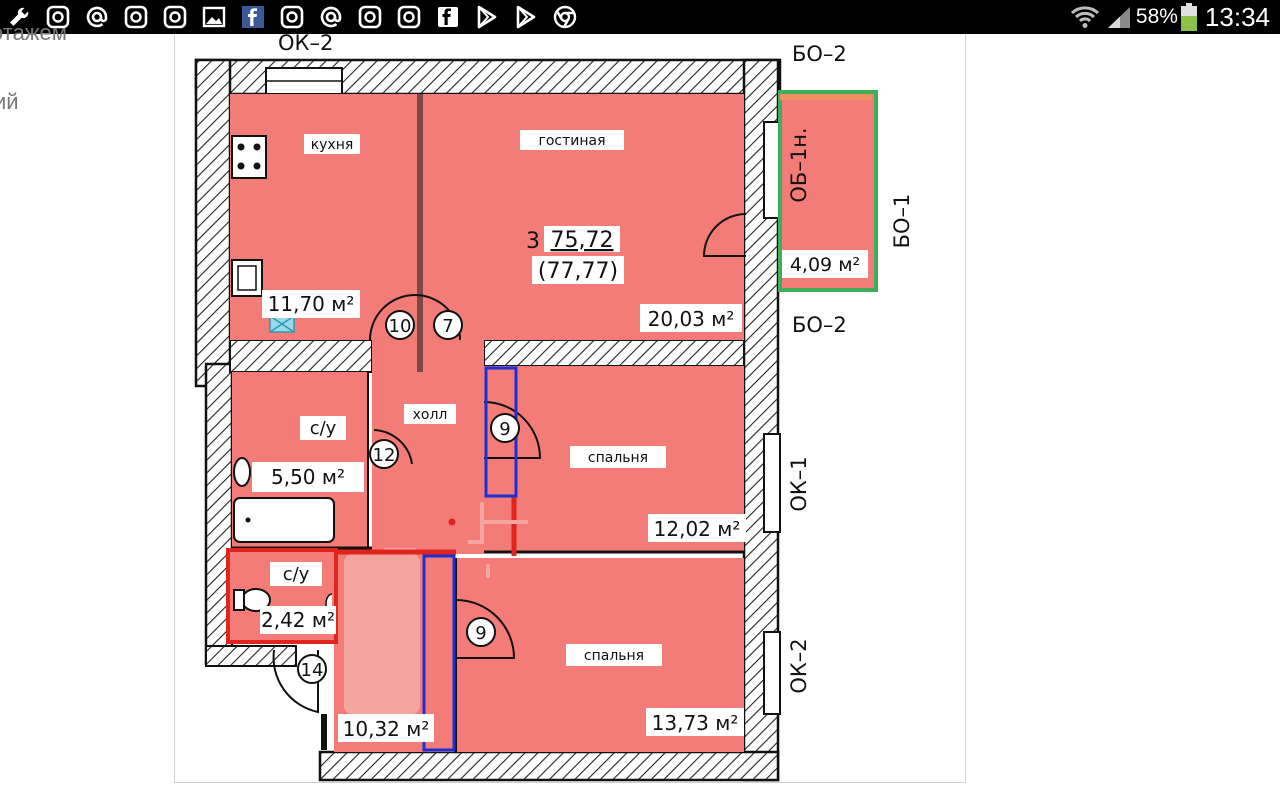  I want to click on svg-text: 14, so click(312, 670).